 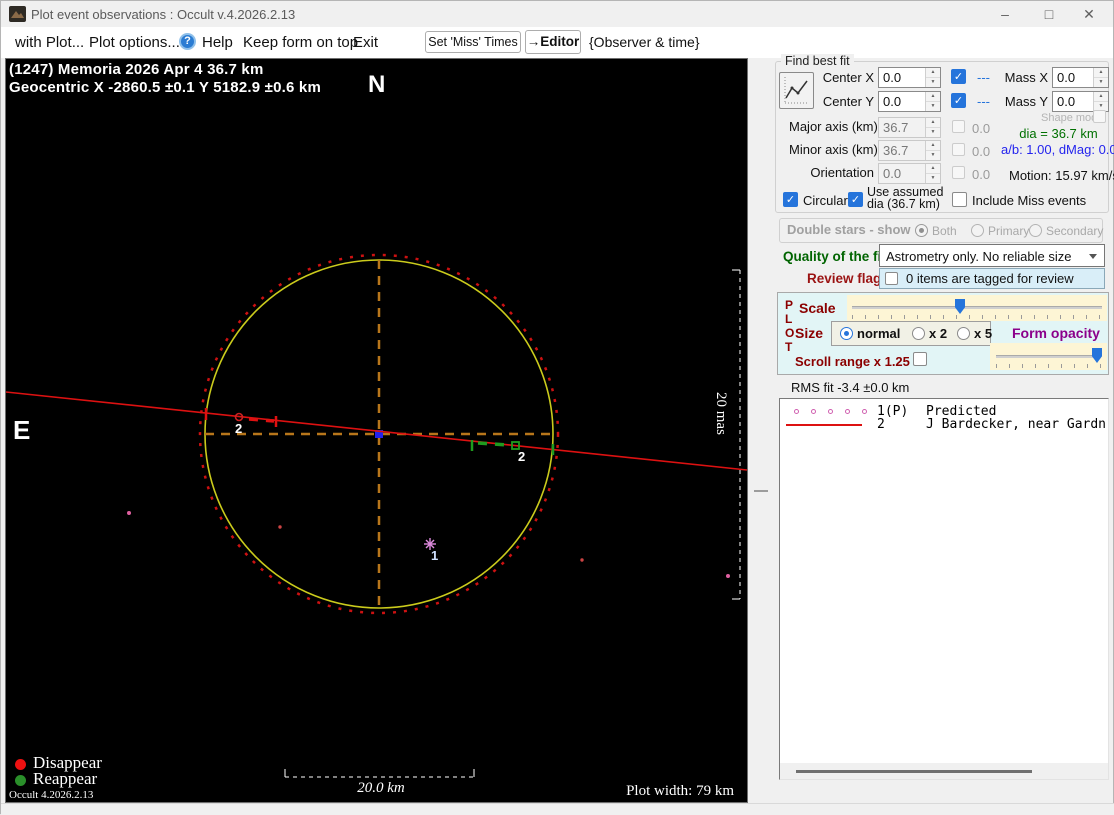 I want to click on center-x-value: 0.0, so click(x=892, y=77).